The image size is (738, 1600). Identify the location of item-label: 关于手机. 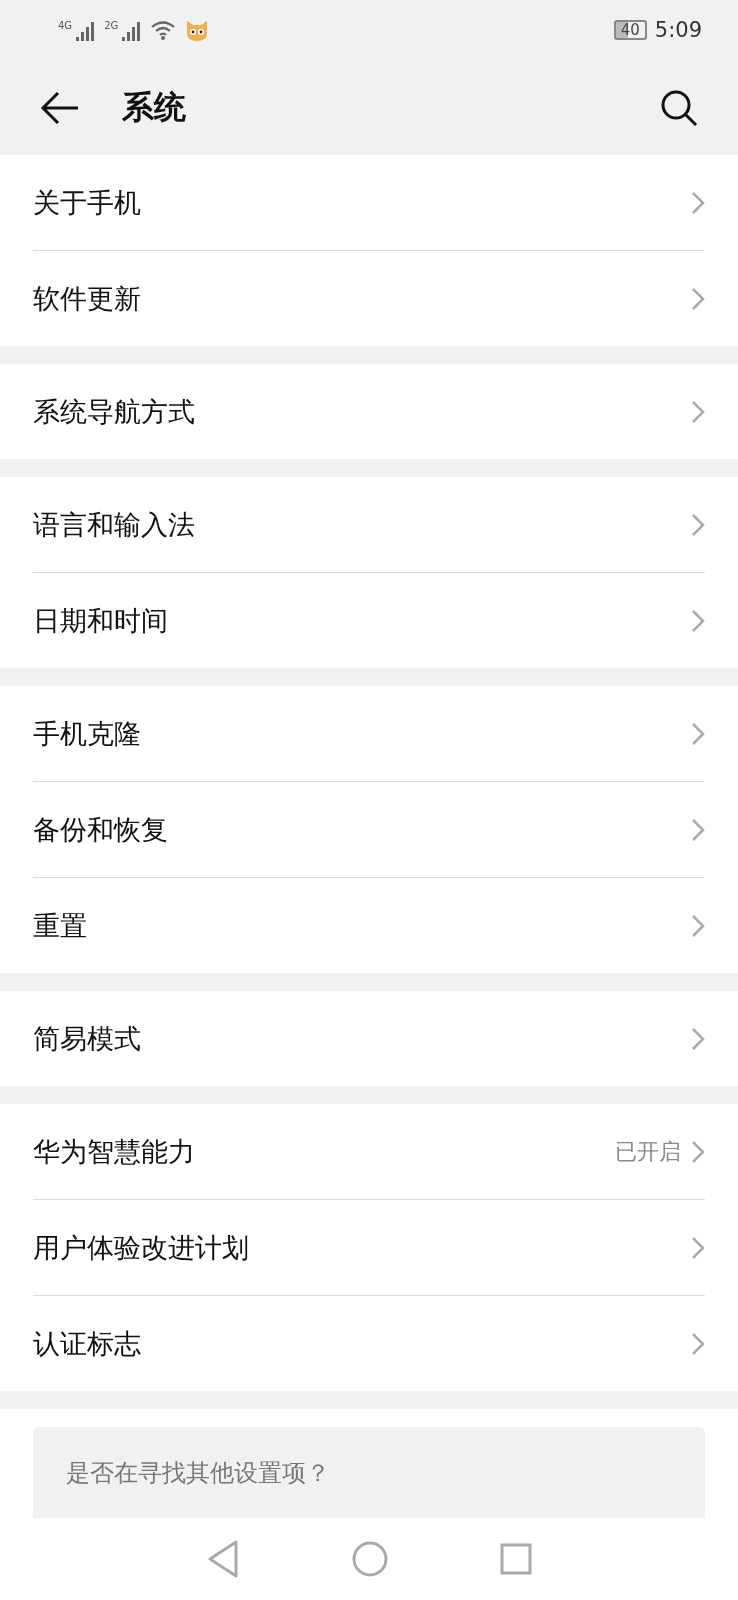
(87, 202).